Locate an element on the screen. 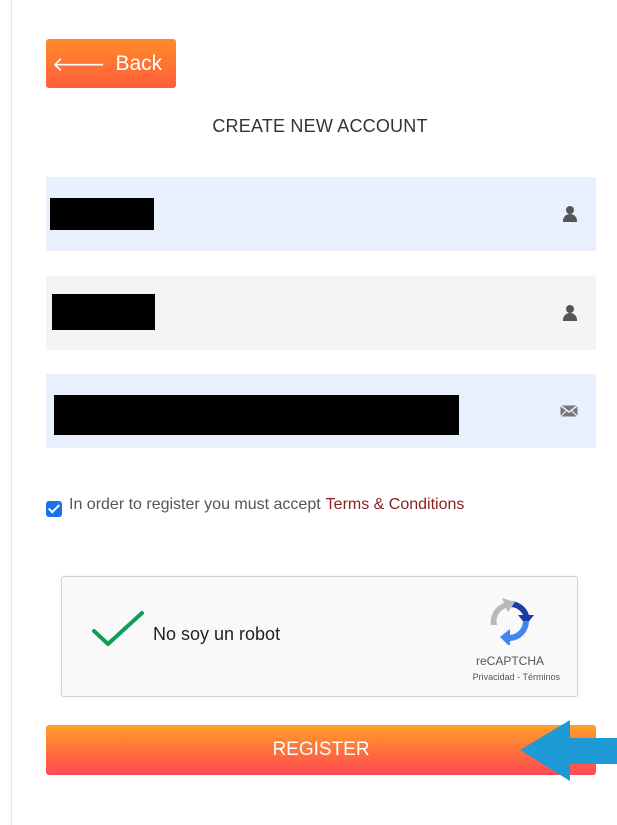 This screenshot has width=617, height=825. checkmark-icon is located at coordinates (118, 628).